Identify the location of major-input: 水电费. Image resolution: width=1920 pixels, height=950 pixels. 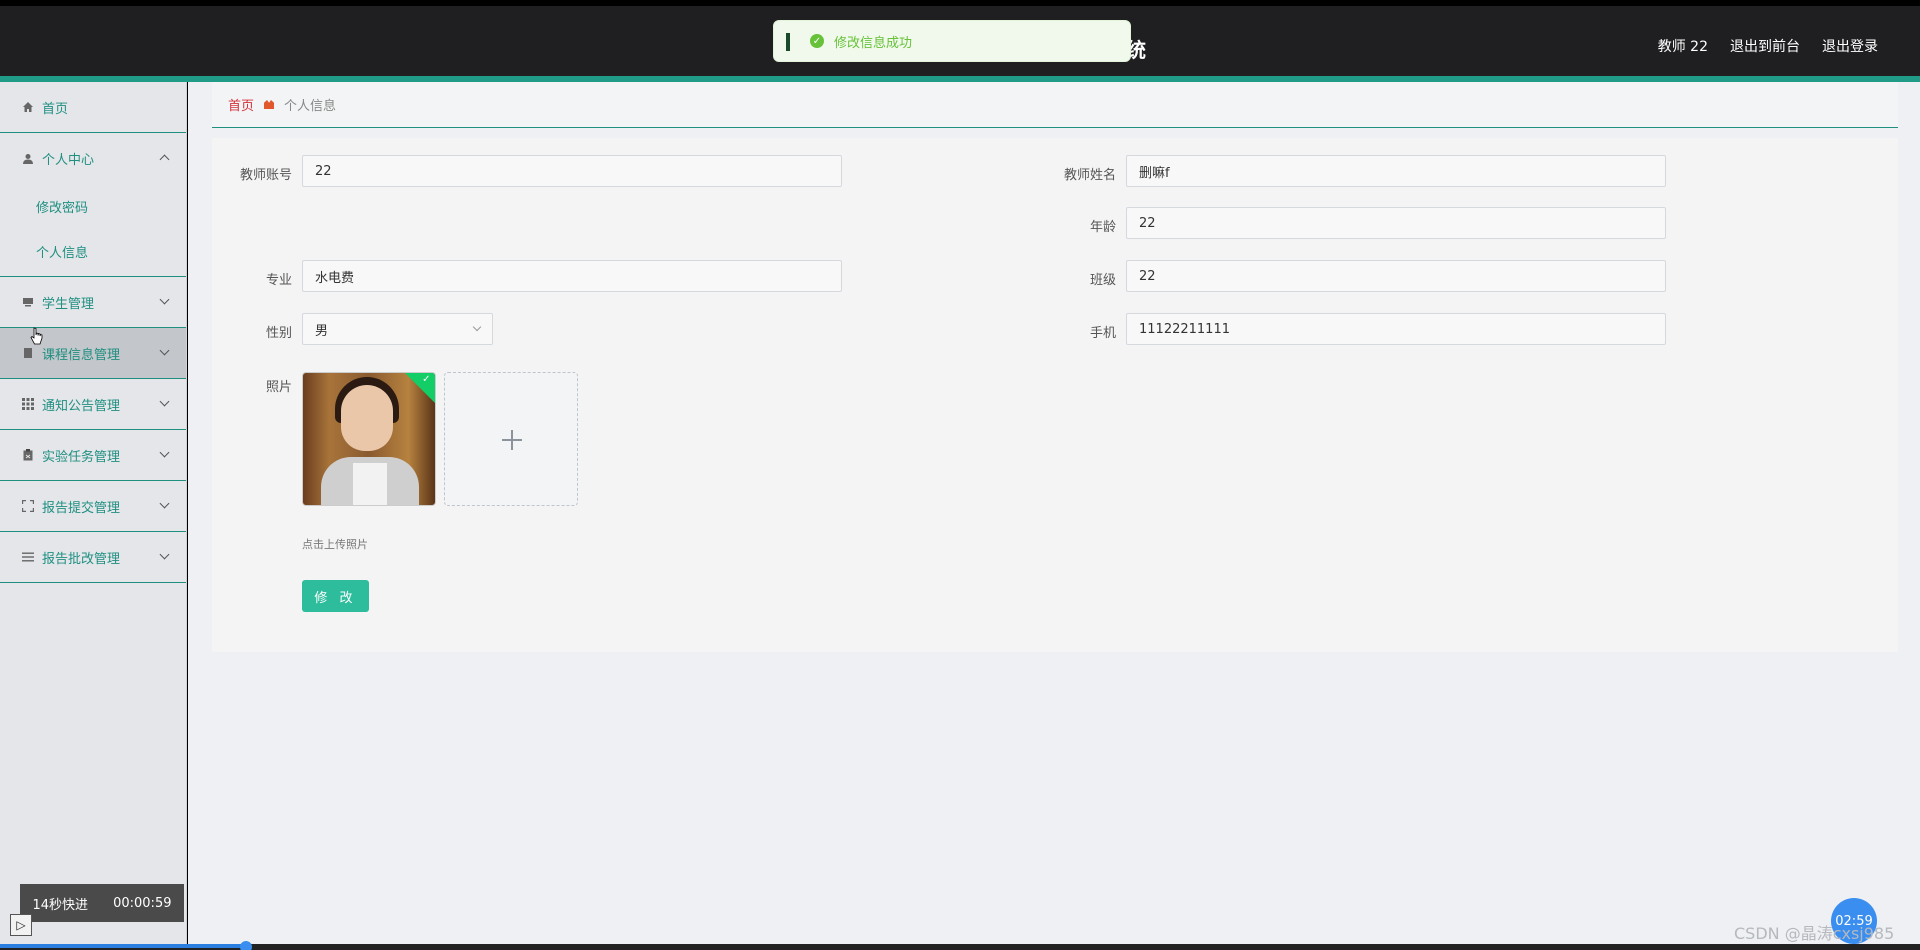
(572, 276).